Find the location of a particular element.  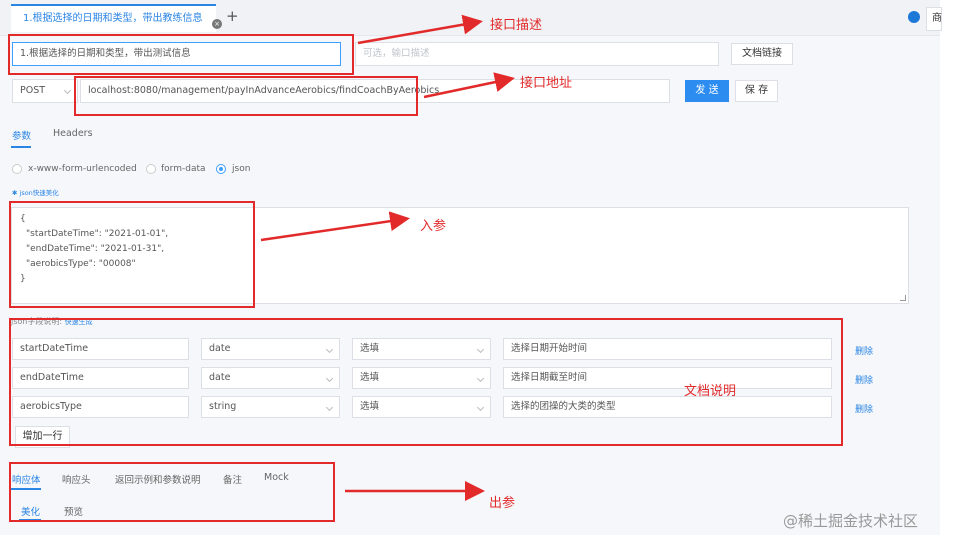

arrow-to-description-label is located at coordinates (420, 29).